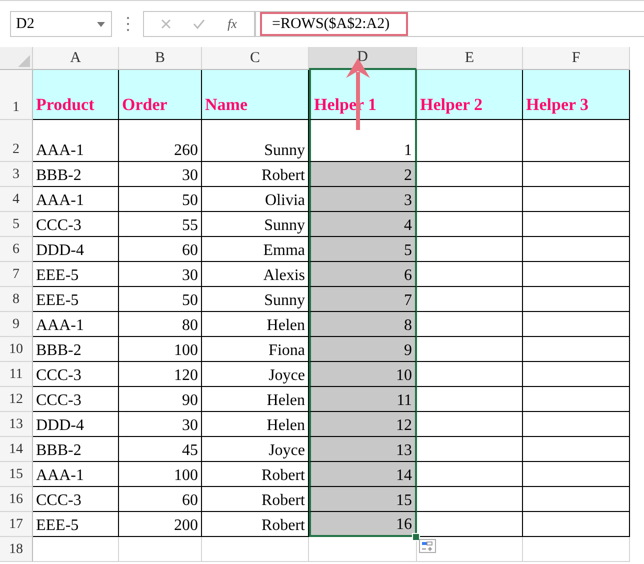  Describe the element at coordinates (16, 174) in the screenshot. I see `row-header: 3` at that location.